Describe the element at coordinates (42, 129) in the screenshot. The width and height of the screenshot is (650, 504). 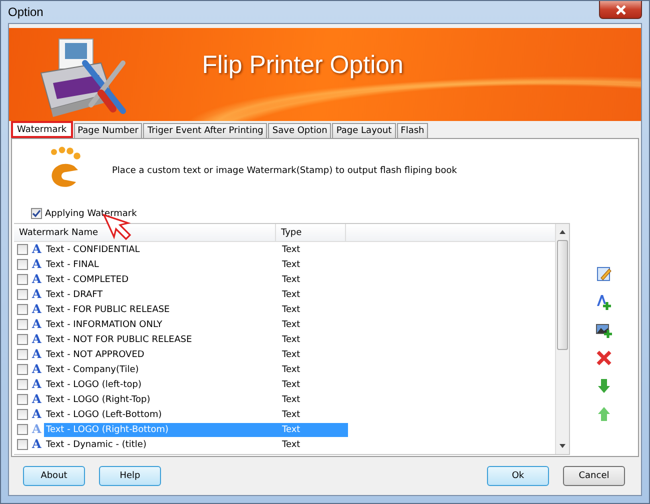
I see `tab: Watermark` at that location.